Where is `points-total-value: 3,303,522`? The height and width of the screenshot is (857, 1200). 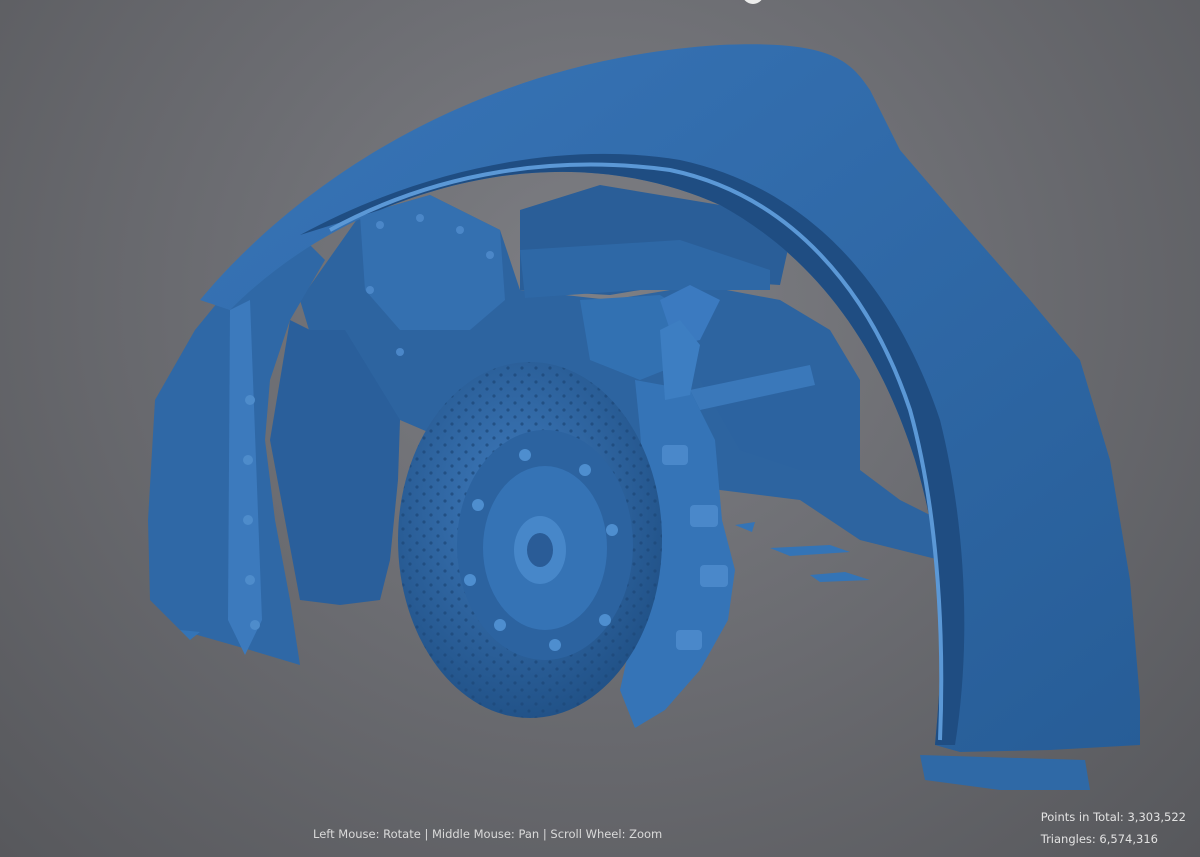
points-total-value: 3,303,522 is located at coordinates (1156, 817).